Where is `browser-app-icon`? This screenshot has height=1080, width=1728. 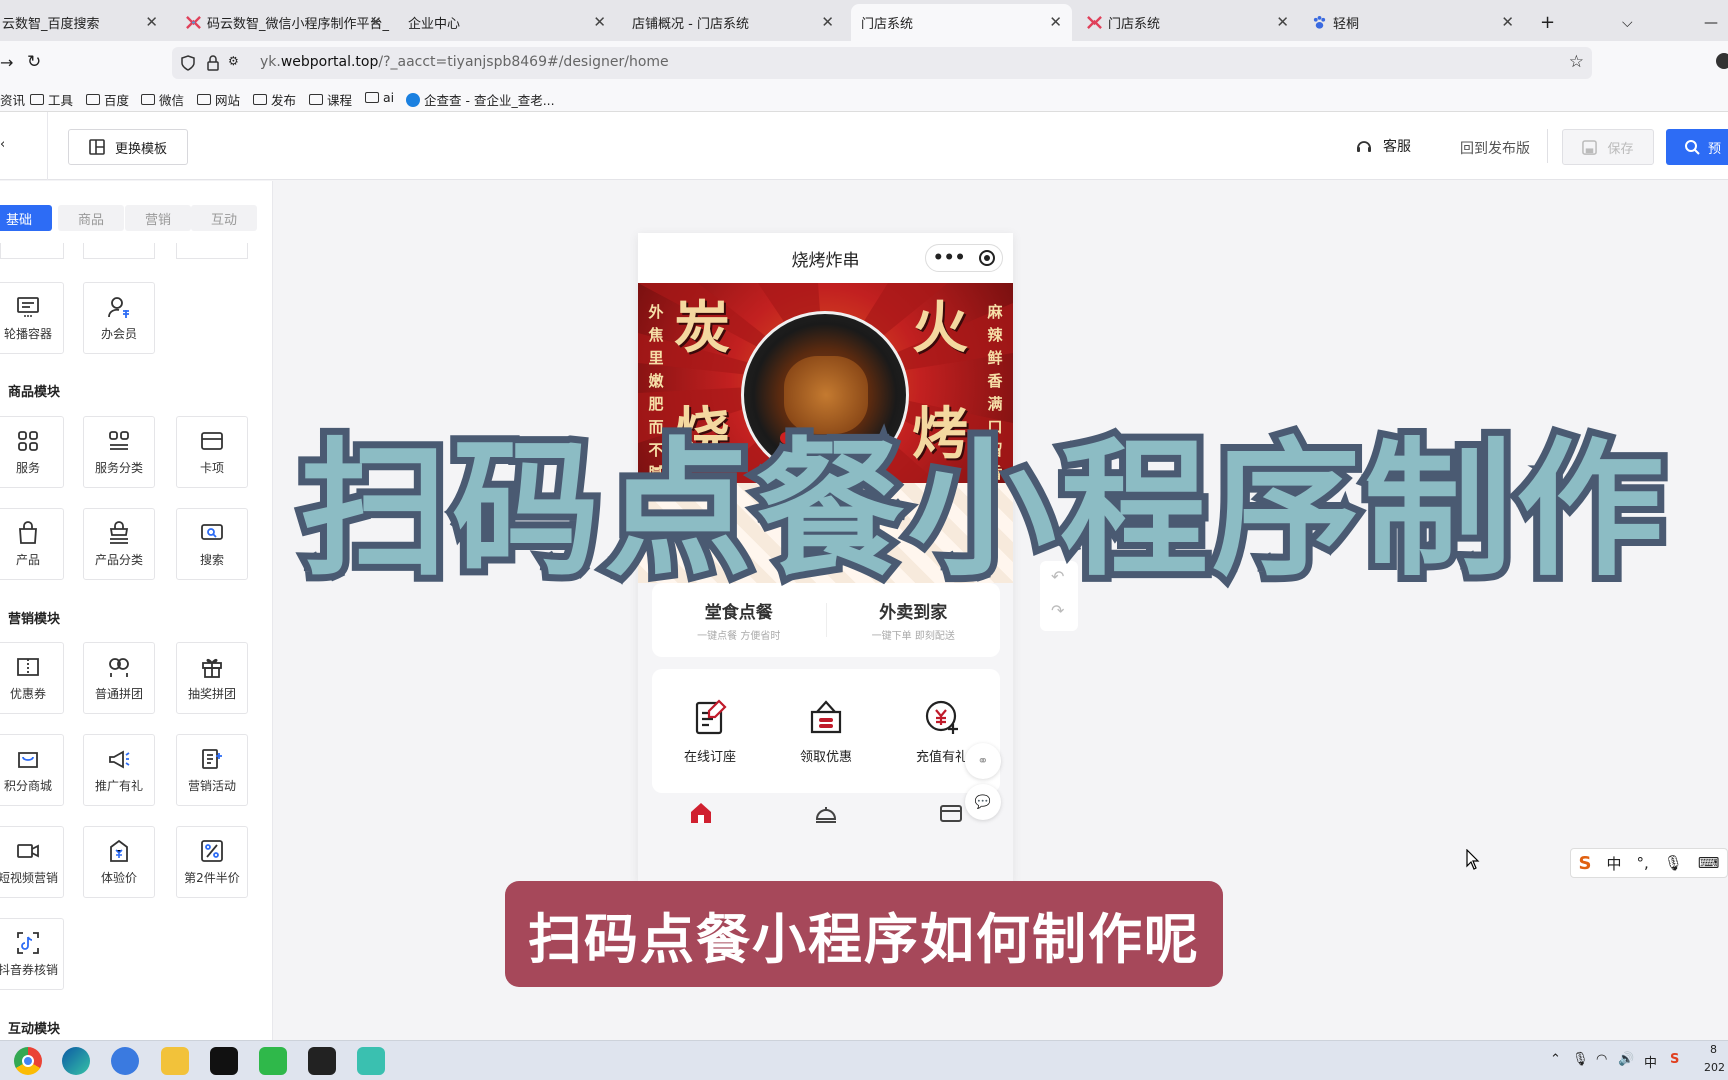
browser-app-icon is located at coordinates (125, 1061).